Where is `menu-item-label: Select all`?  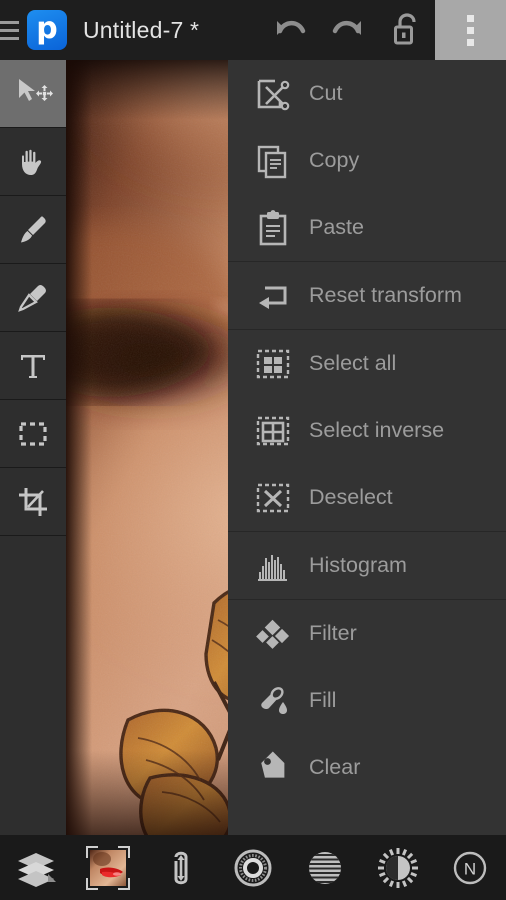 menu-item-label: Select all is located at coordinates (353, 363).